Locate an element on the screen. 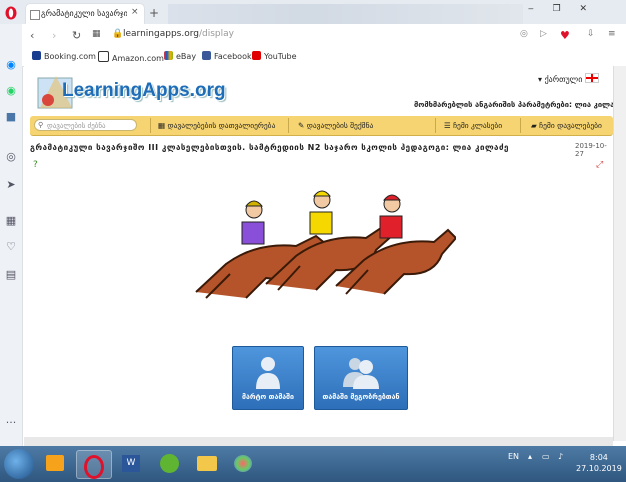  url-path: /display is located at coordinates (216, 34).